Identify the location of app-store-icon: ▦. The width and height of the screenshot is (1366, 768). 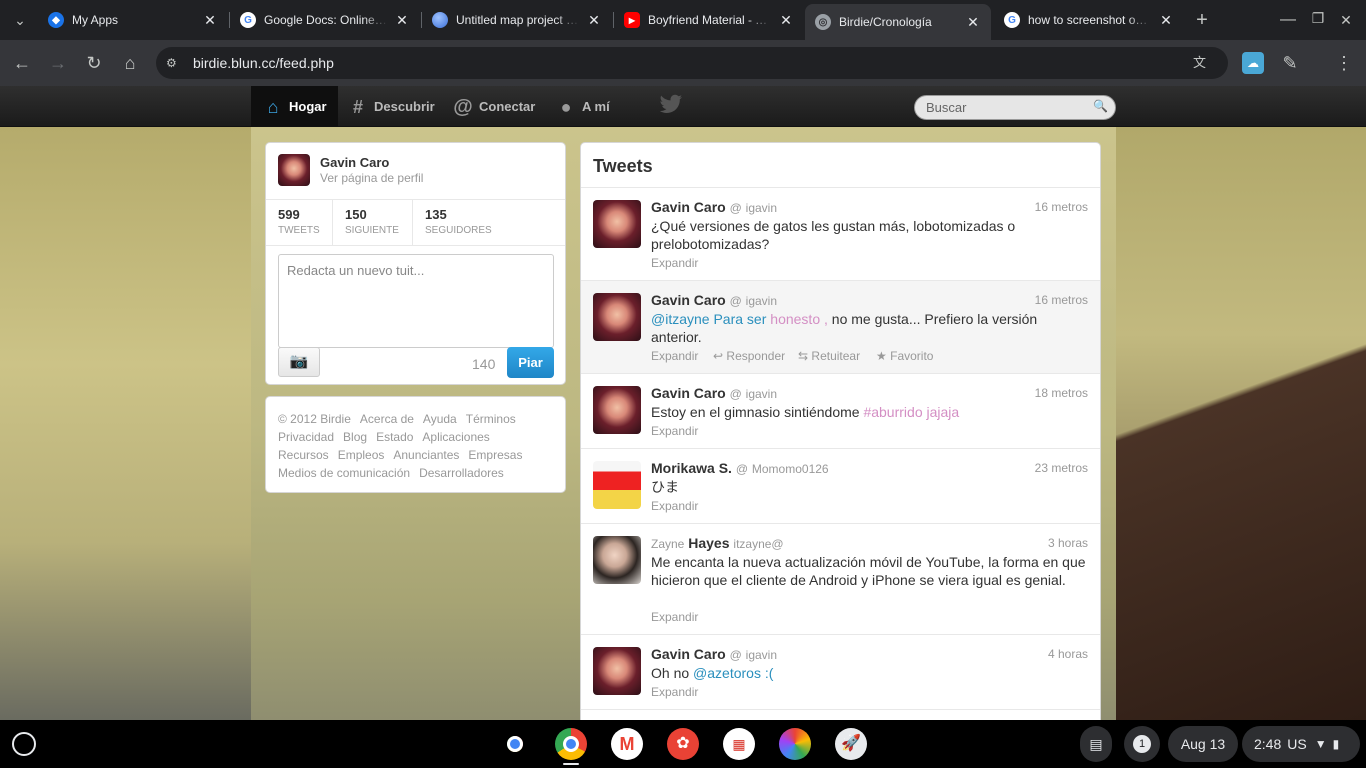
(739, 744).